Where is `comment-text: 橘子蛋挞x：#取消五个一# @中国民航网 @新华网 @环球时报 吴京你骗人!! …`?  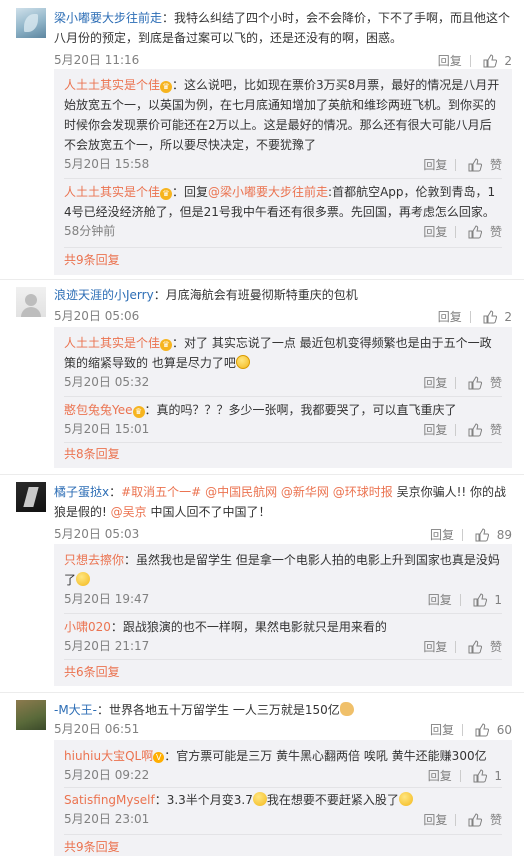
comment-text: 橘子蛋挞x：#取消五个一# @中国民航网 @新华网 @环球时报 吴京你骗人!! … is located at coordinates (280, 502).